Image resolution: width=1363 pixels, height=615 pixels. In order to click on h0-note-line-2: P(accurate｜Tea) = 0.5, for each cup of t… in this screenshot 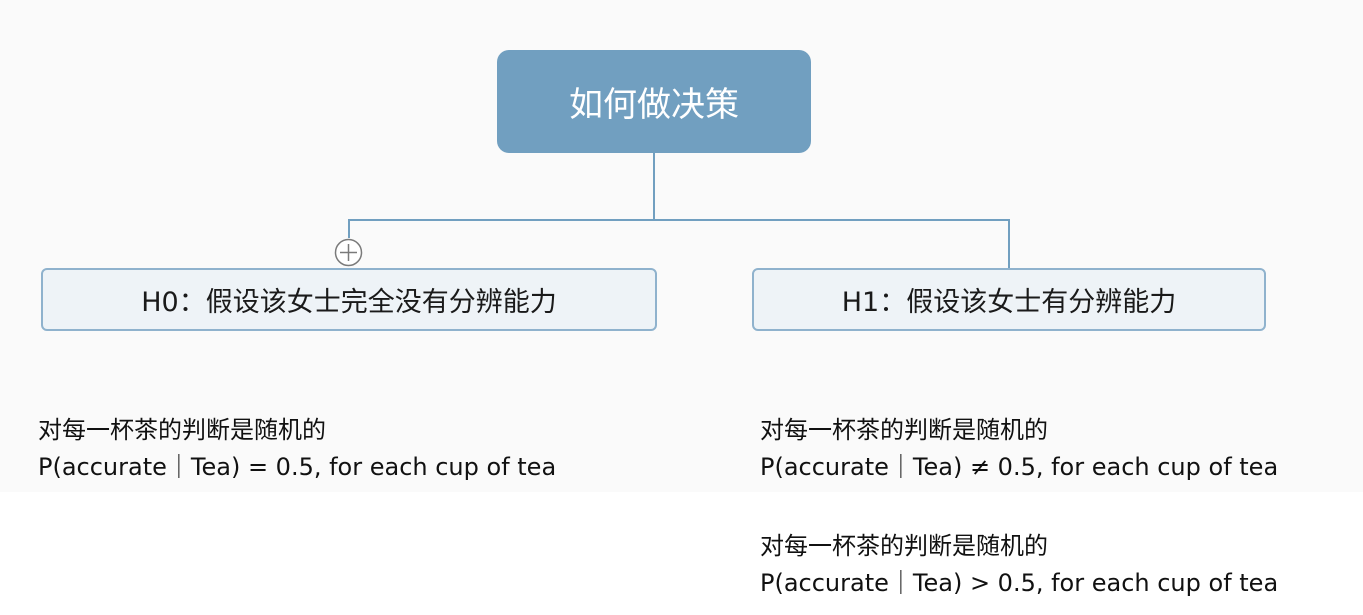, I will do `click(297, 467)`.